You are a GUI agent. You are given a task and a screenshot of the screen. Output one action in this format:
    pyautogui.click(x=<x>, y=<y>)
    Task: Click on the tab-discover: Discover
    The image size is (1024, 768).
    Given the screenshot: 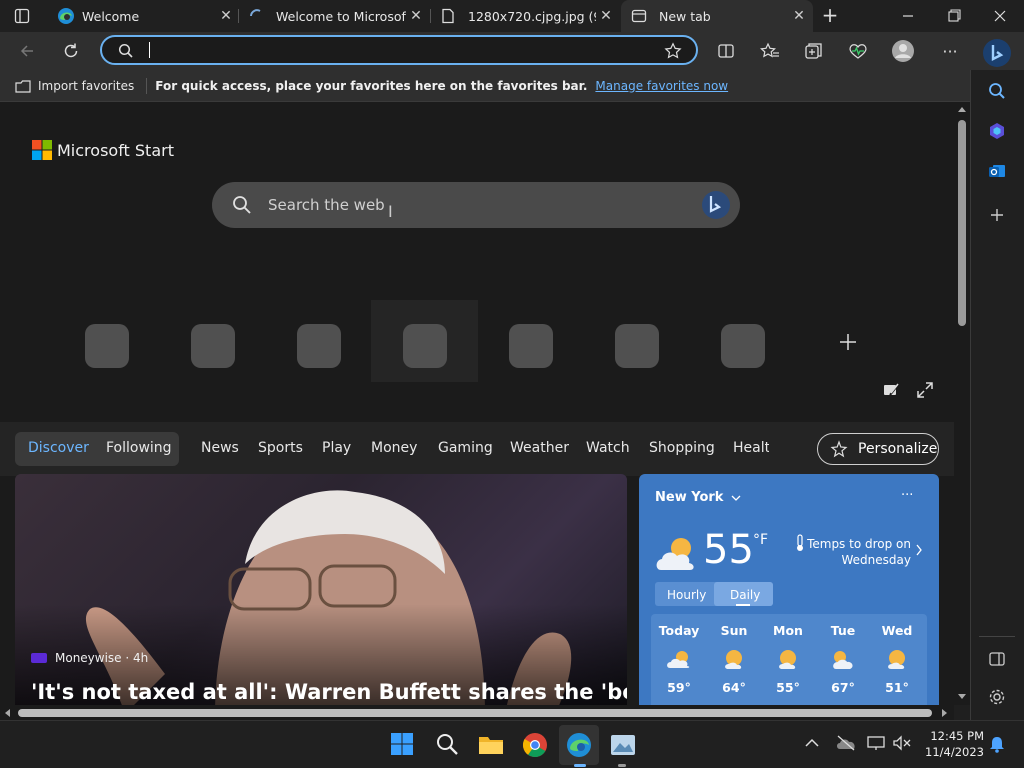 What is the action you would take?
    pyautogui.click(x=58, y=448)
    